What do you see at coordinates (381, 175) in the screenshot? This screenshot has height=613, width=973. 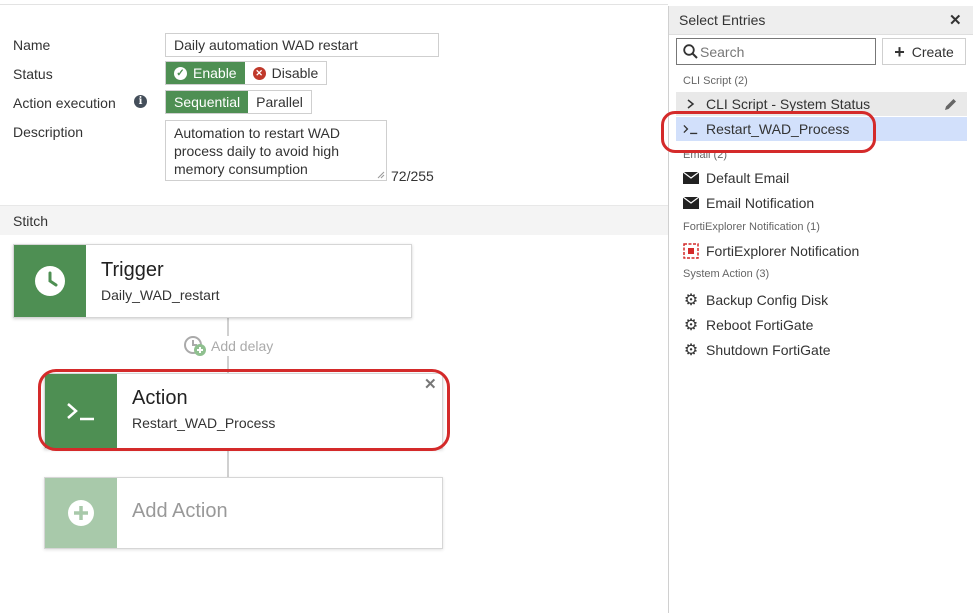 I see `resize-handle-icon` at bounding box center [381, 175].